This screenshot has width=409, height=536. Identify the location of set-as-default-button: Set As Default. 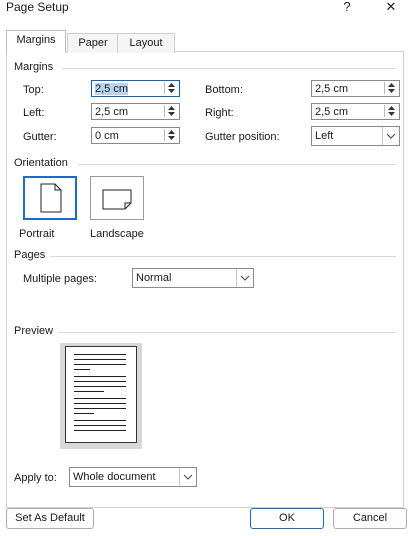
(50, 518).